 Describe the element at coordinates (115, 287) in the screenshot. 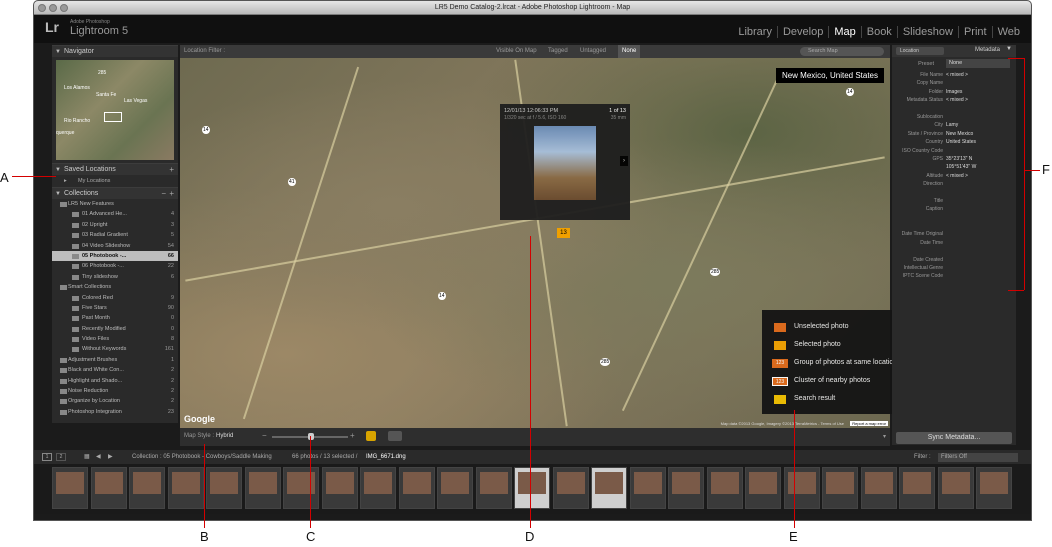

I see `collection-row: Smart Collections` at that location.